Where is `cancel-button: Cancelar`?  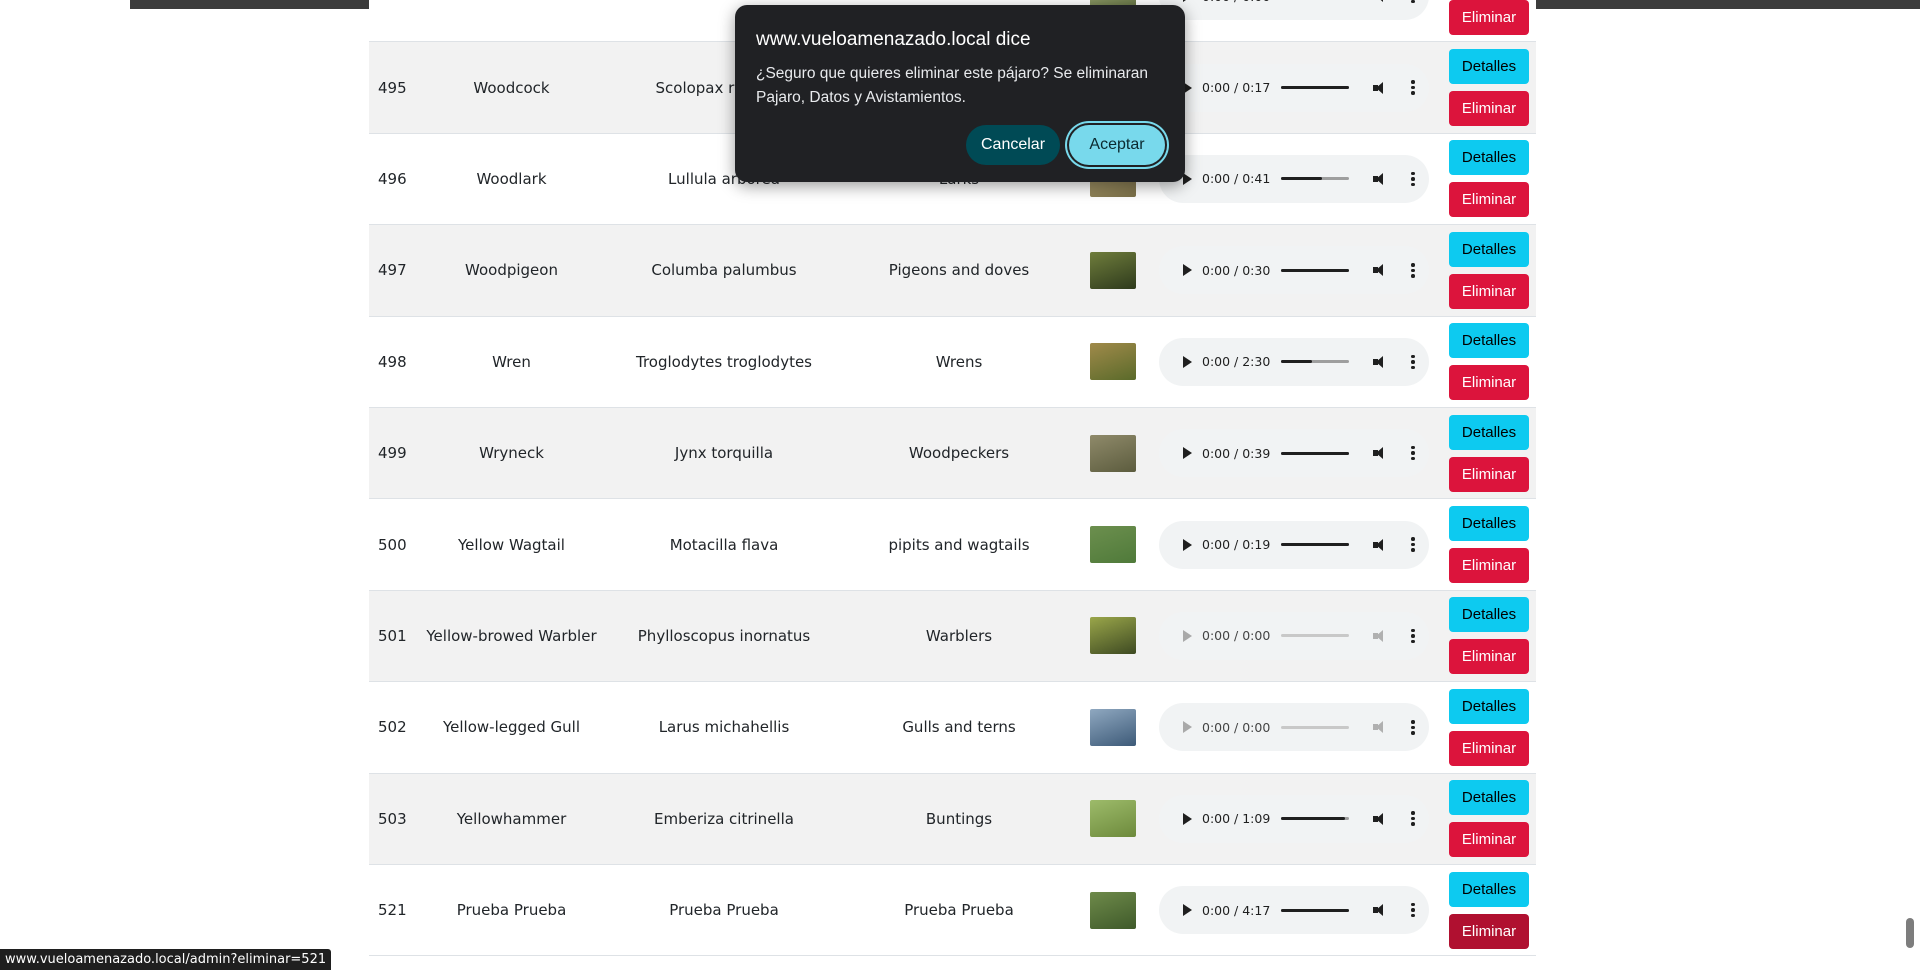 cancel-button: Cancelar is located at coordinates (1013, 145).